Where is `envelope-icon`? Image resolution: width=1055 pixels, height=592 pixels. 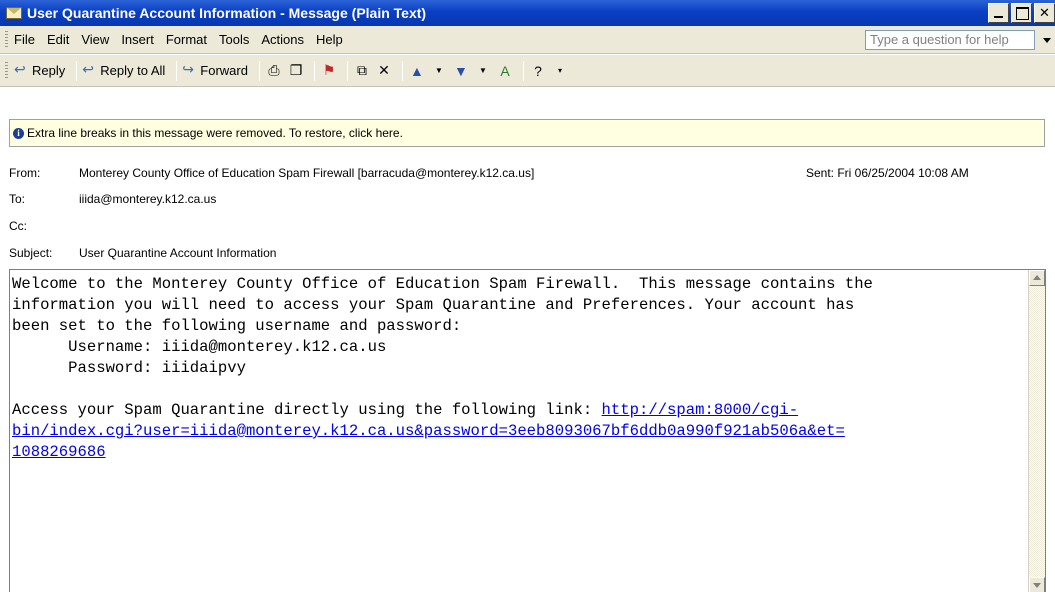
envelope-icon is located at coordinates (14, 13).